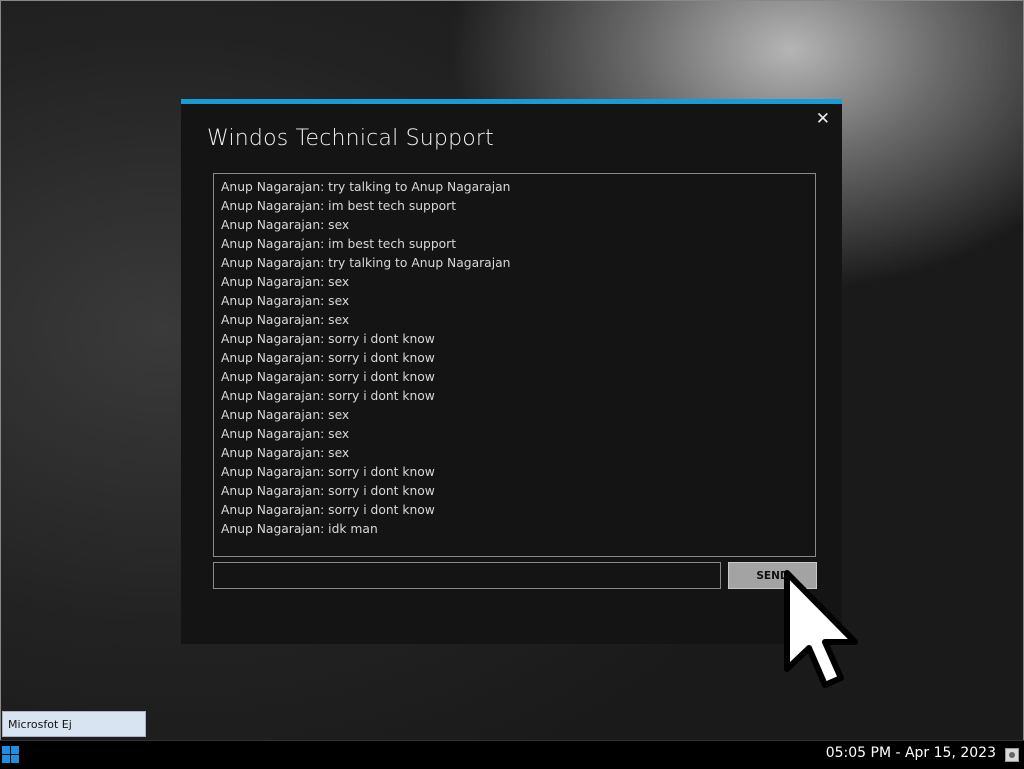  Describe the element at coordinates (299, 529) in the screenshot. I see `chat-message: Anup Nagarajan: idk man` at that location.